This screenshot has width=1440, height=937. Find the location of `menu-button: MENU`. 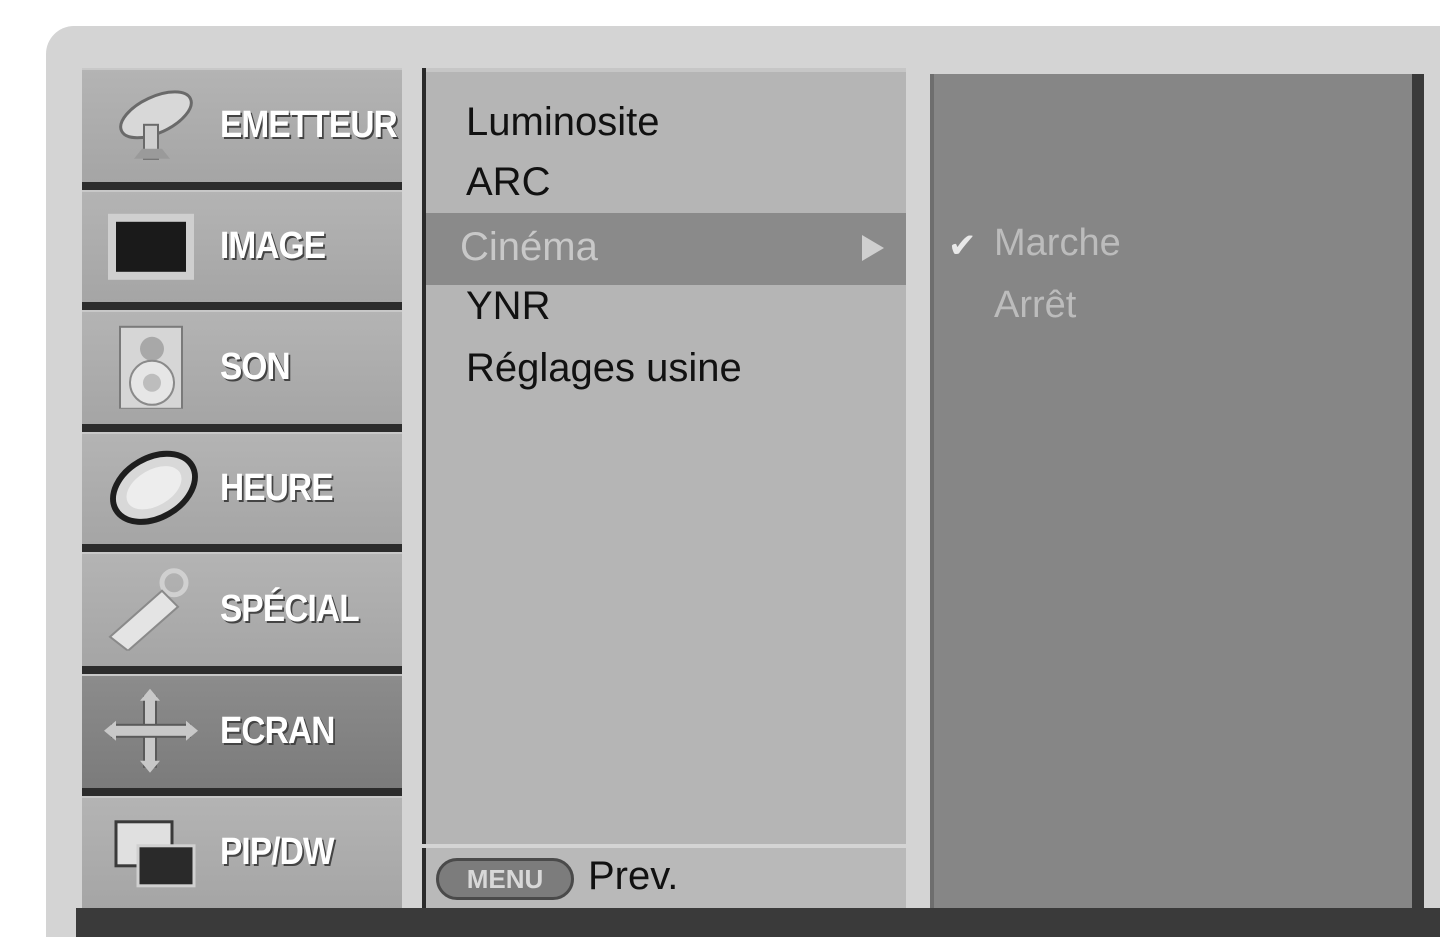

menu-button: MENU is located at coordinates (505, 879).